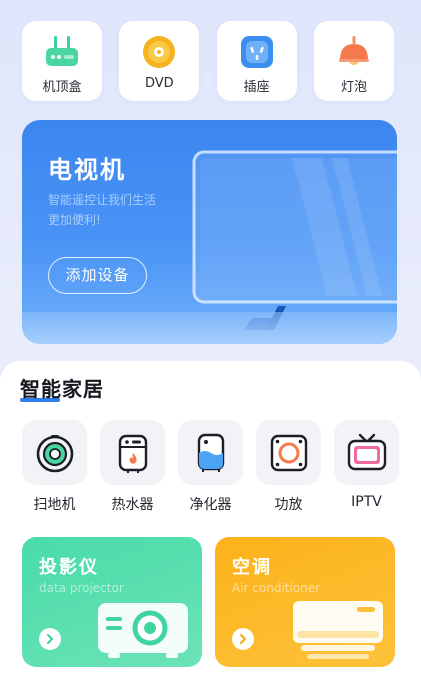  I want to click on device-dvd: DVD, so click(159, 61).